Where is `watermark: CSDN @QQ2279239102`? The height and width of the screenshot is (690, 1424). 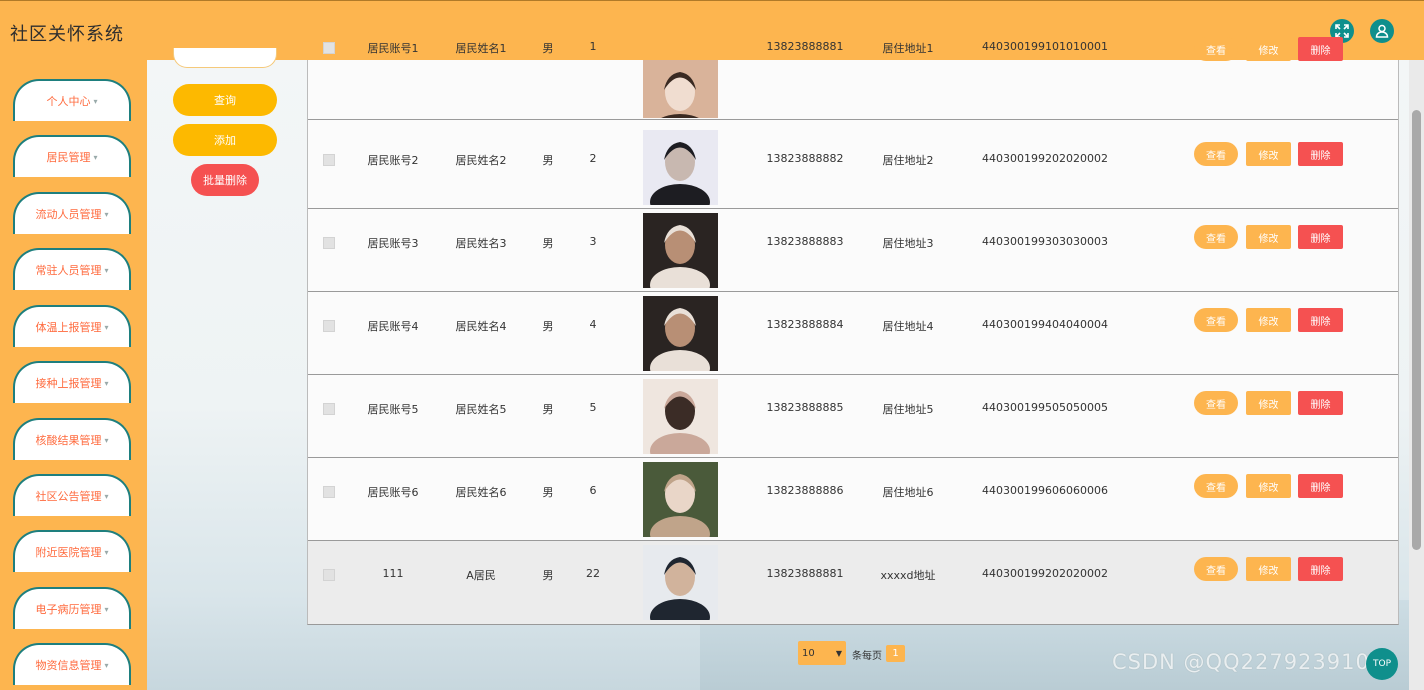
watermark: CSDN @QQ2279239102 is located at coordinates (1248, 662).